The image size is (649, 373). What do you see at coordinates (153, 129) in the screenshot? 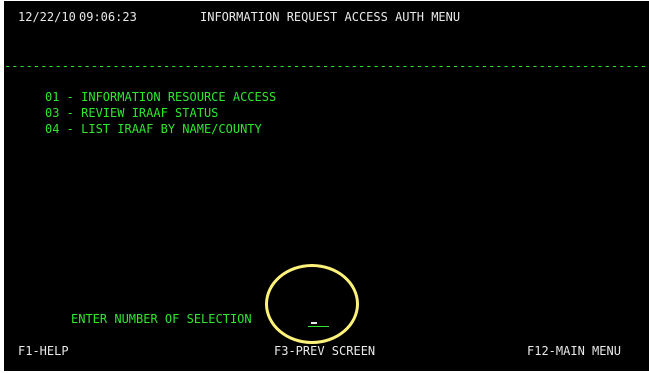
I see `menu-option-04: 04 - LIST IRAAF BY NAME/COUNTY` at bounding box center [153, 129].